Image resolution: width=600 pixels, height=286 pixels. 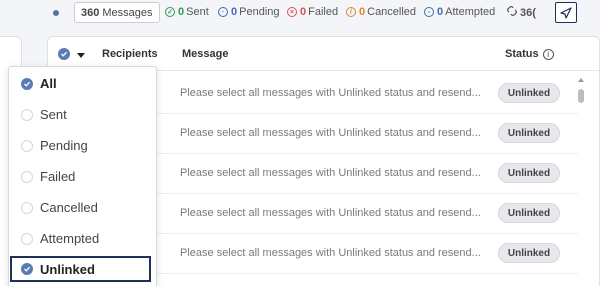 I want to click on x-circle-icon: ×, so click(x=292, y=12).